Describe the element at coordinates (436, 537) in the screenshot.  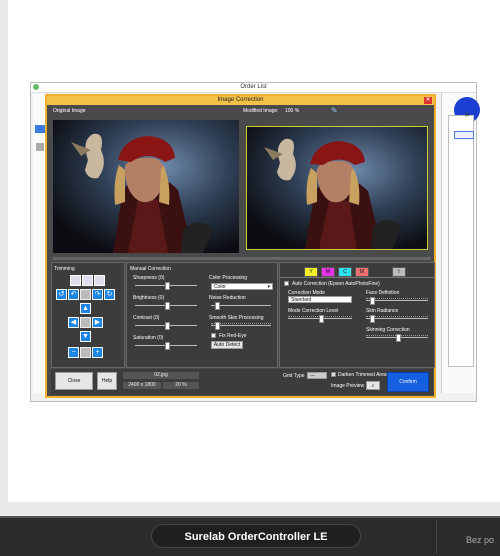
I see `tray-separator` at that location.